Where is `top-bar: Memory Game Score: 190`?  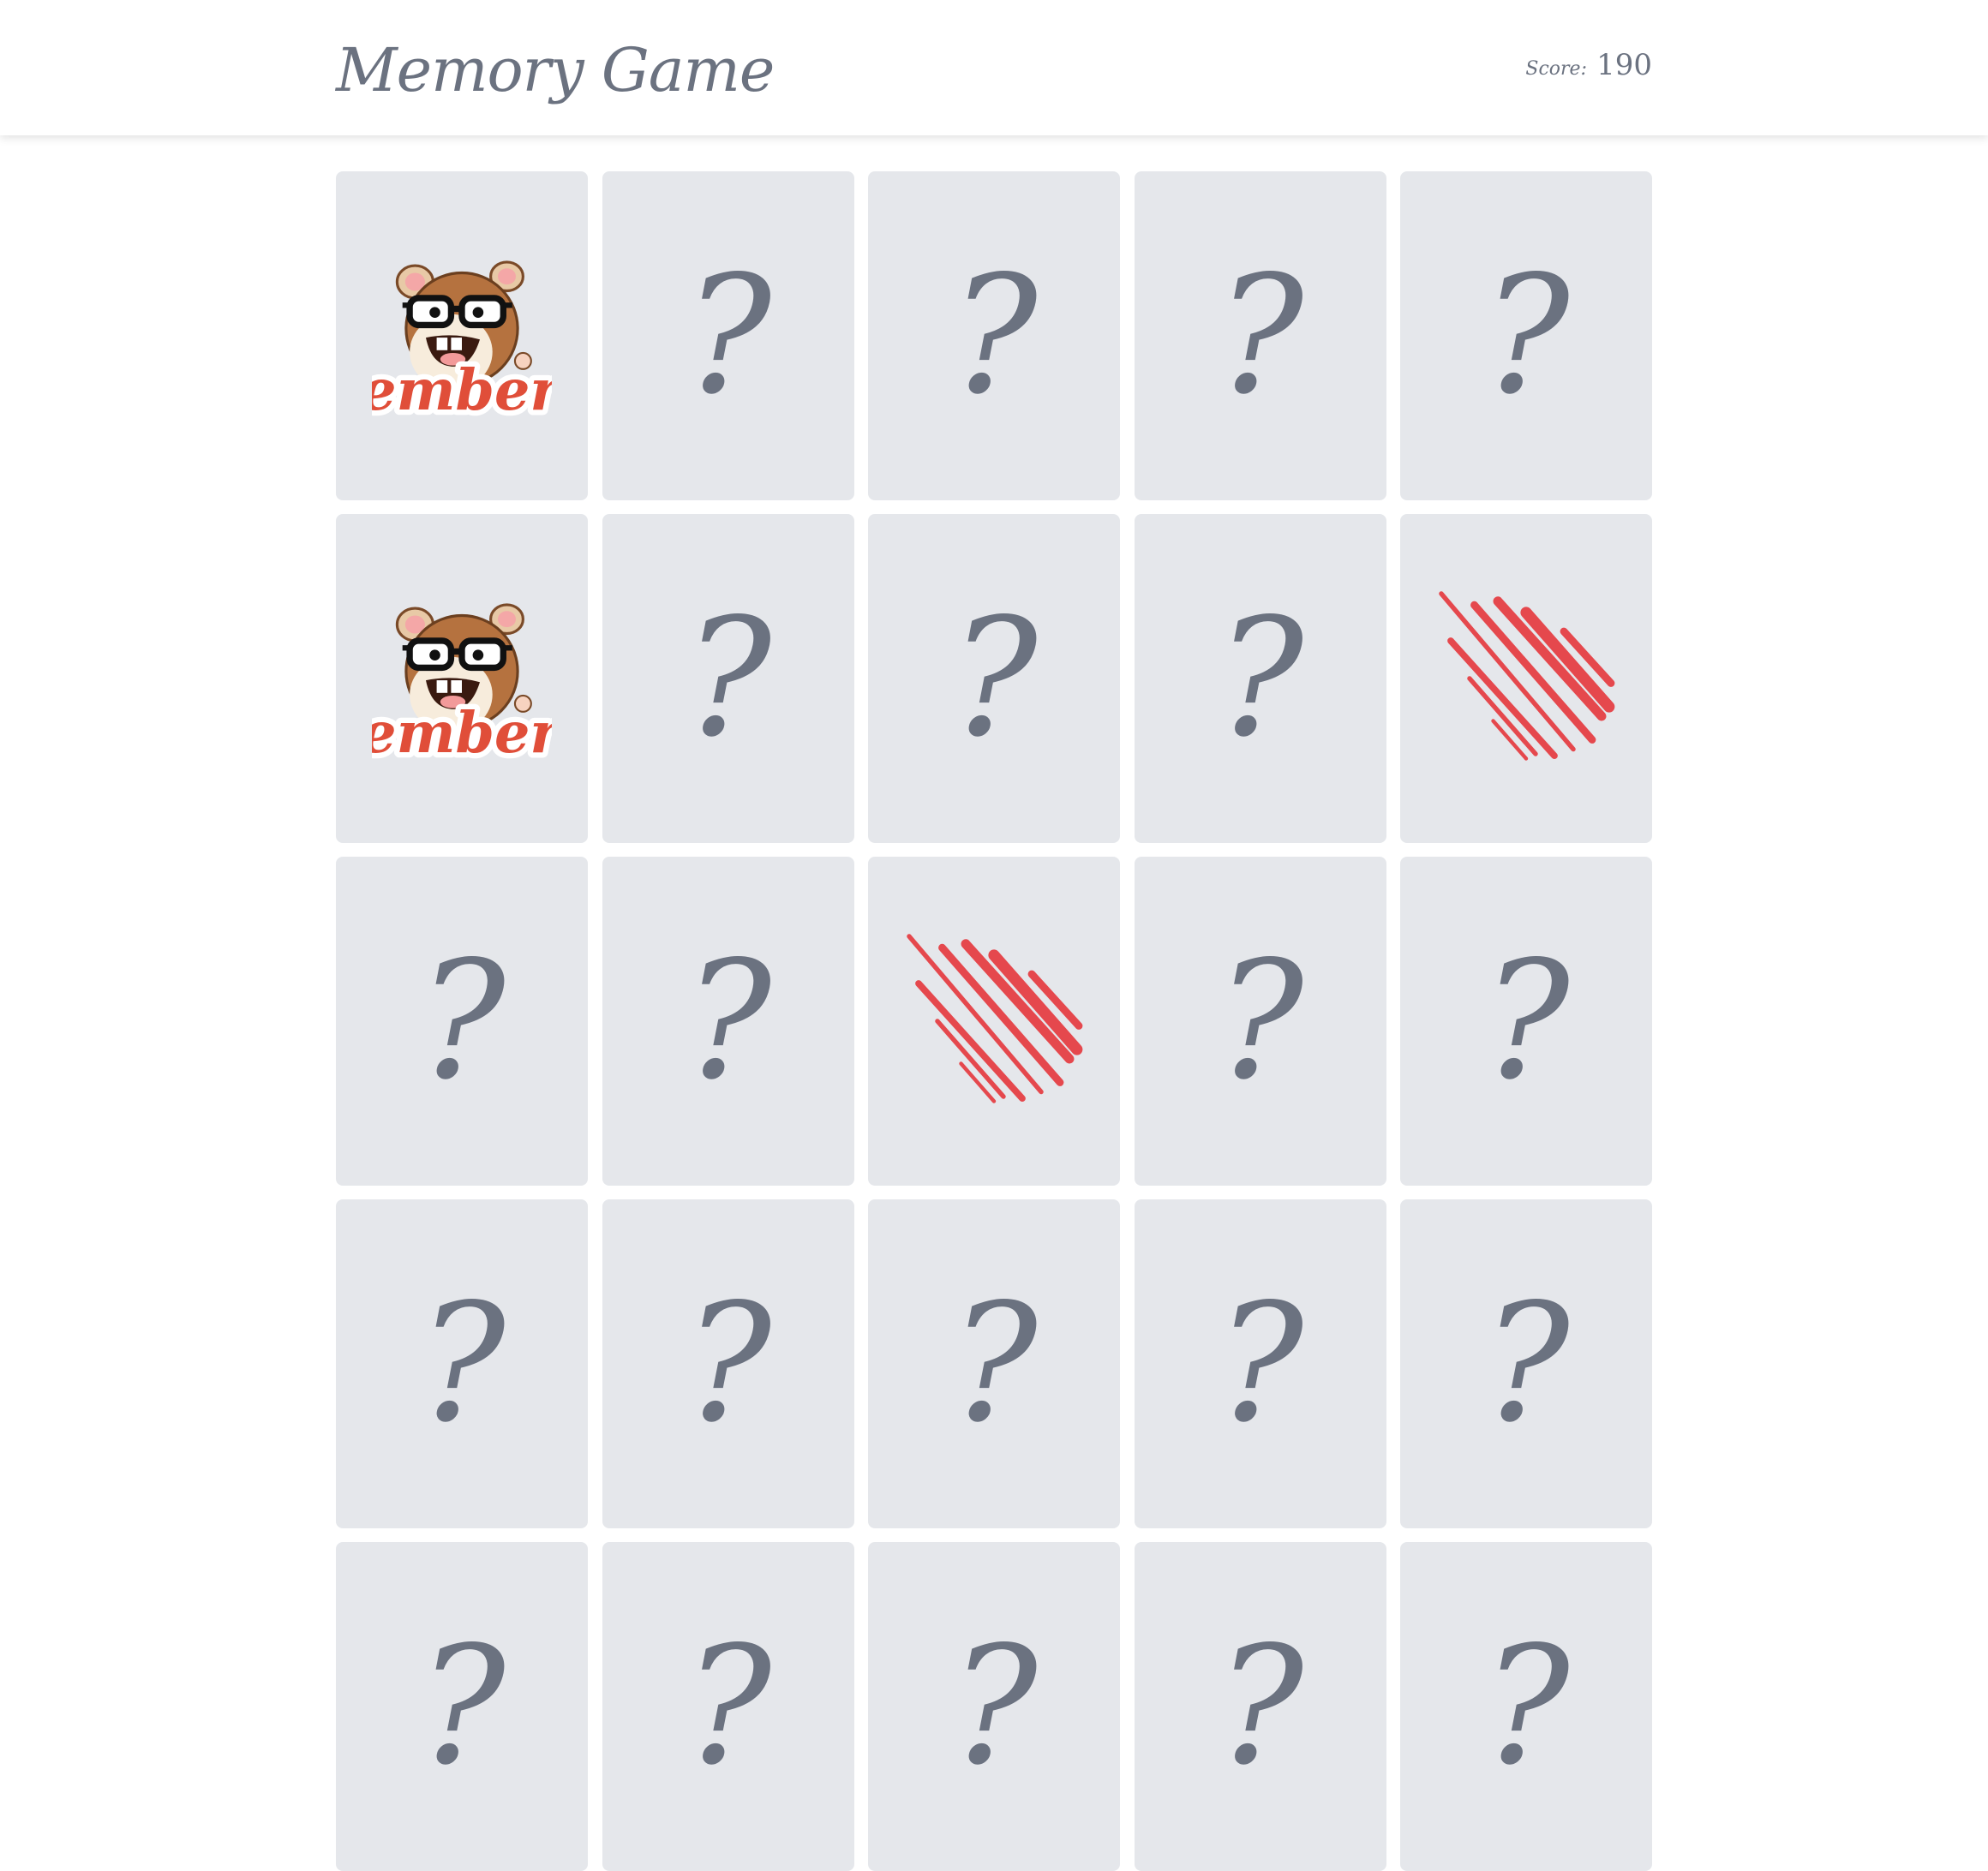 top-bar: Memory Game Score: 190 is located at coordinates (994, 67).